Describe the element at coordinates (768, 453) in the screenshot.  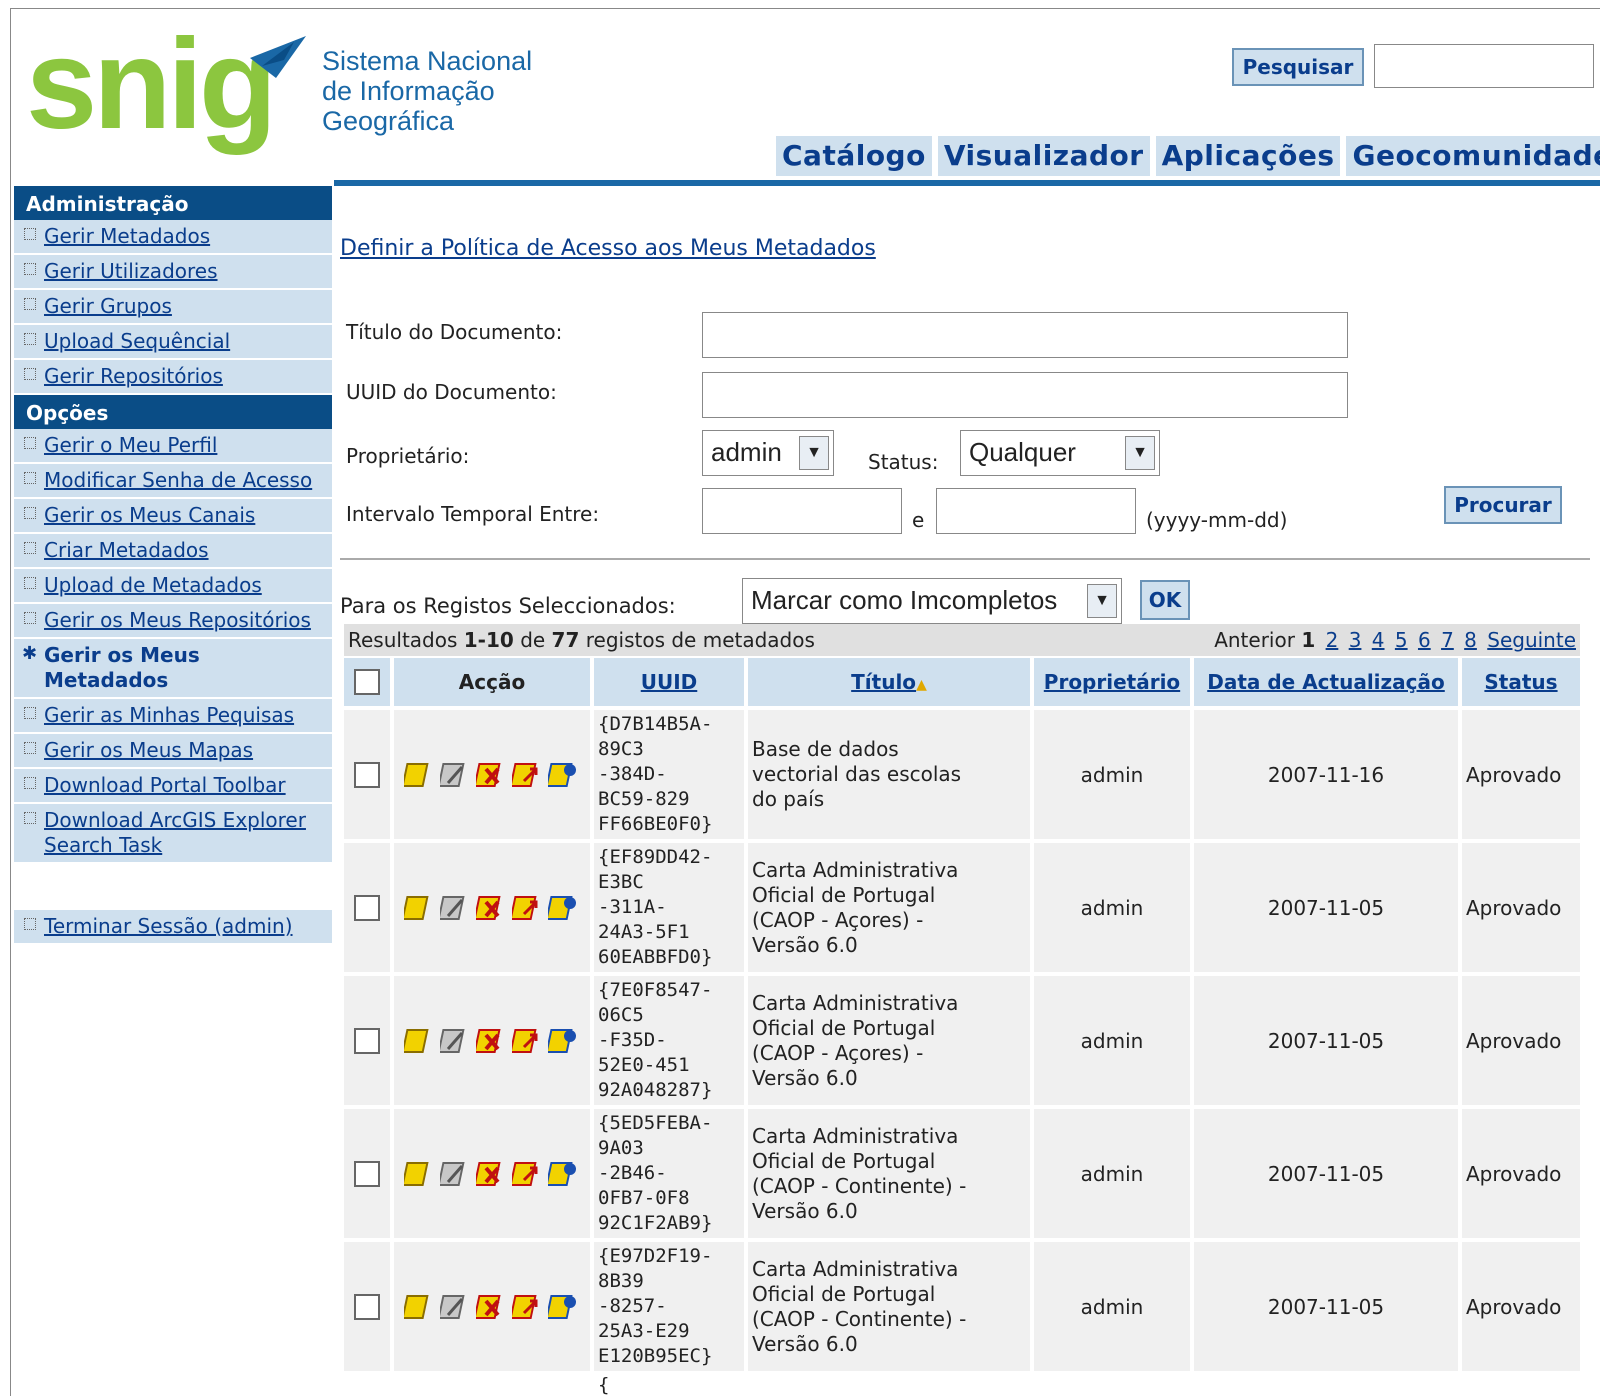
I see `owner-select: admin ▼` at that location.